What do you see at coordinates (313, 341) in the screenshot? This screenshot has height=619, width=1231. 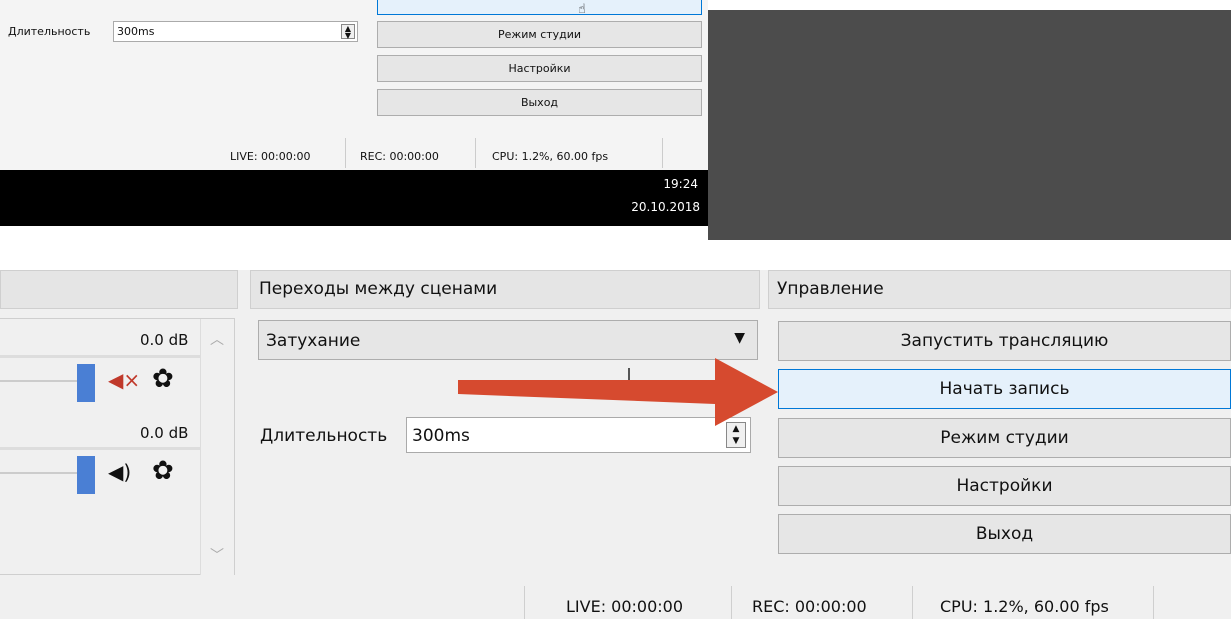 I see `transition-selected-value: Затухание` at bounding box center [313, 341].